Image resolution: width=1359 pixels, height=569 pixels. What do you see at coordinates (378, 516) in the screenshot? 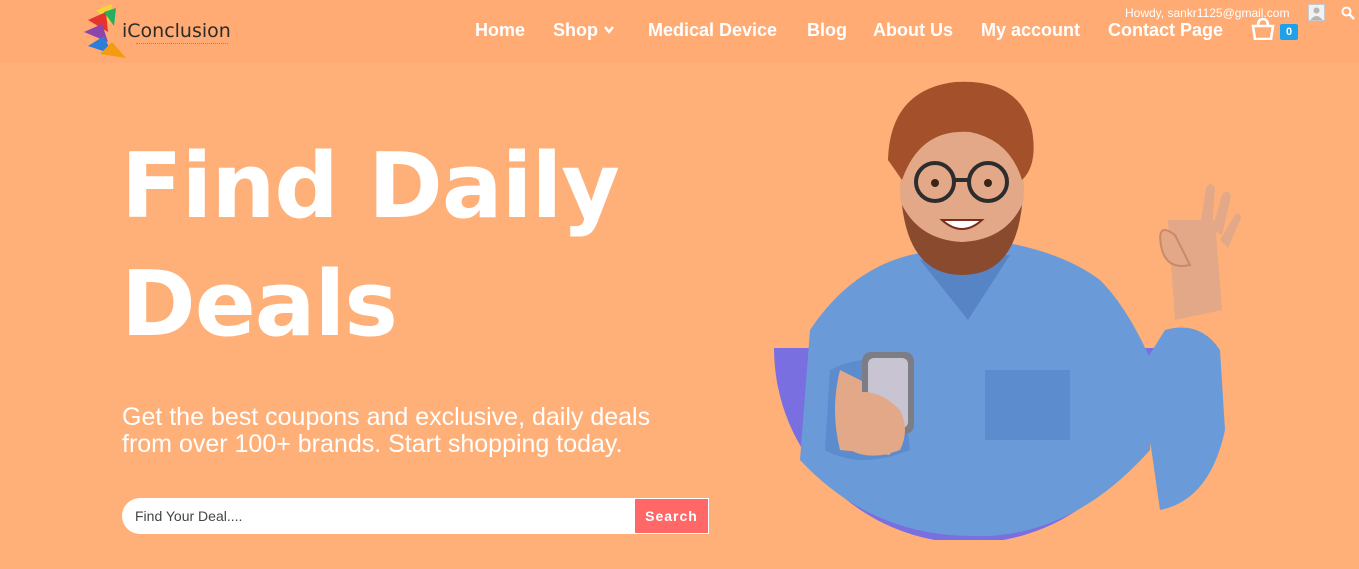
I see `deal-search-input` at bounding box center [378, 516].